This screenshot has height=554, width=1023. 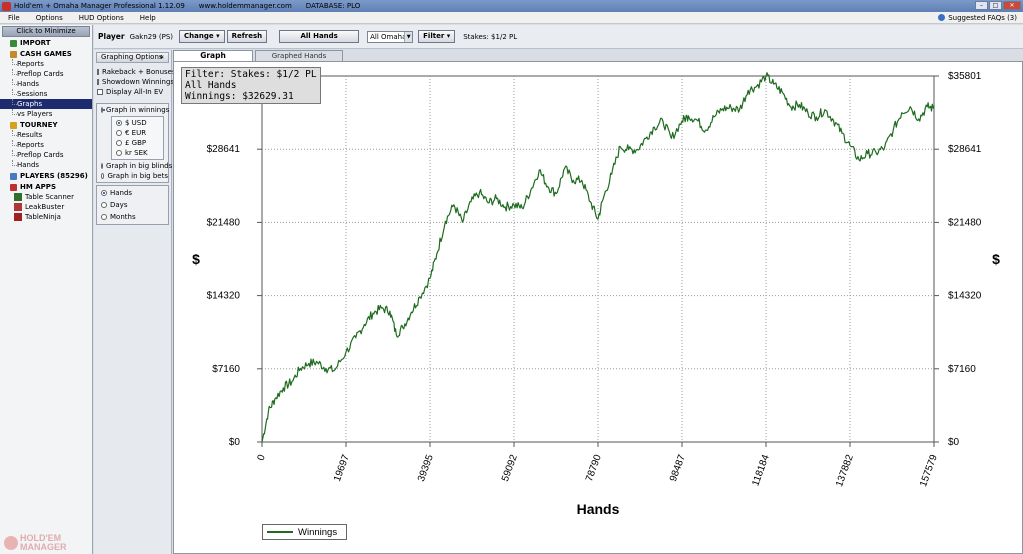 I want to click on filter-label: Filter, so click(x=434, y=36).